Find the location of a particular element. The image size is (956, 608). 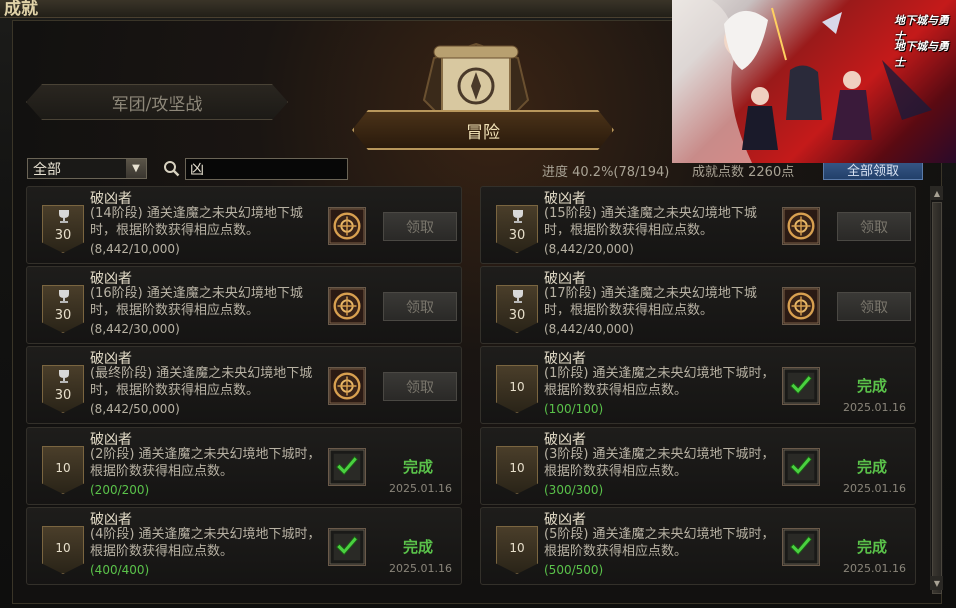

window-title: 成就 is located at coordinates (21, 9).